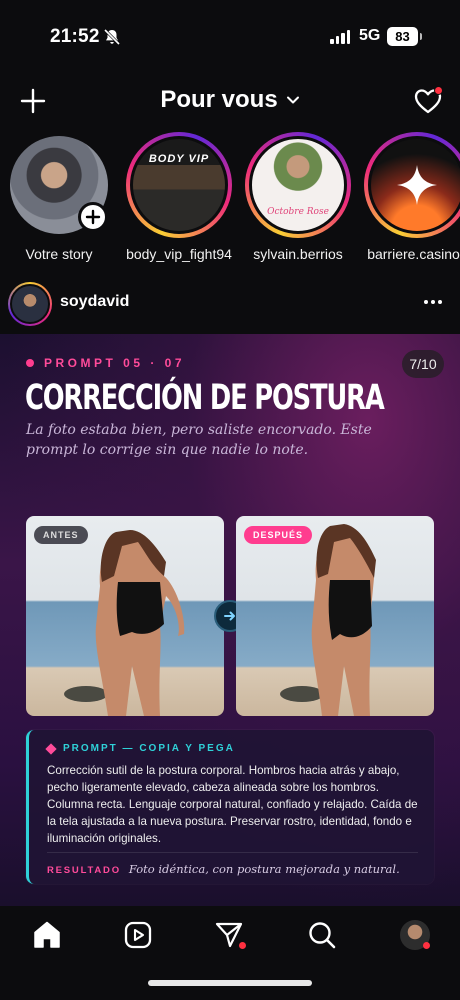 The width and height of the screenshot is (460, 1000). What do you see at coordinates (205, 397) in the screenshot?
I see `post-headline: CORRECCIÓN DE POSTURA` at bounding box center [205, 397].